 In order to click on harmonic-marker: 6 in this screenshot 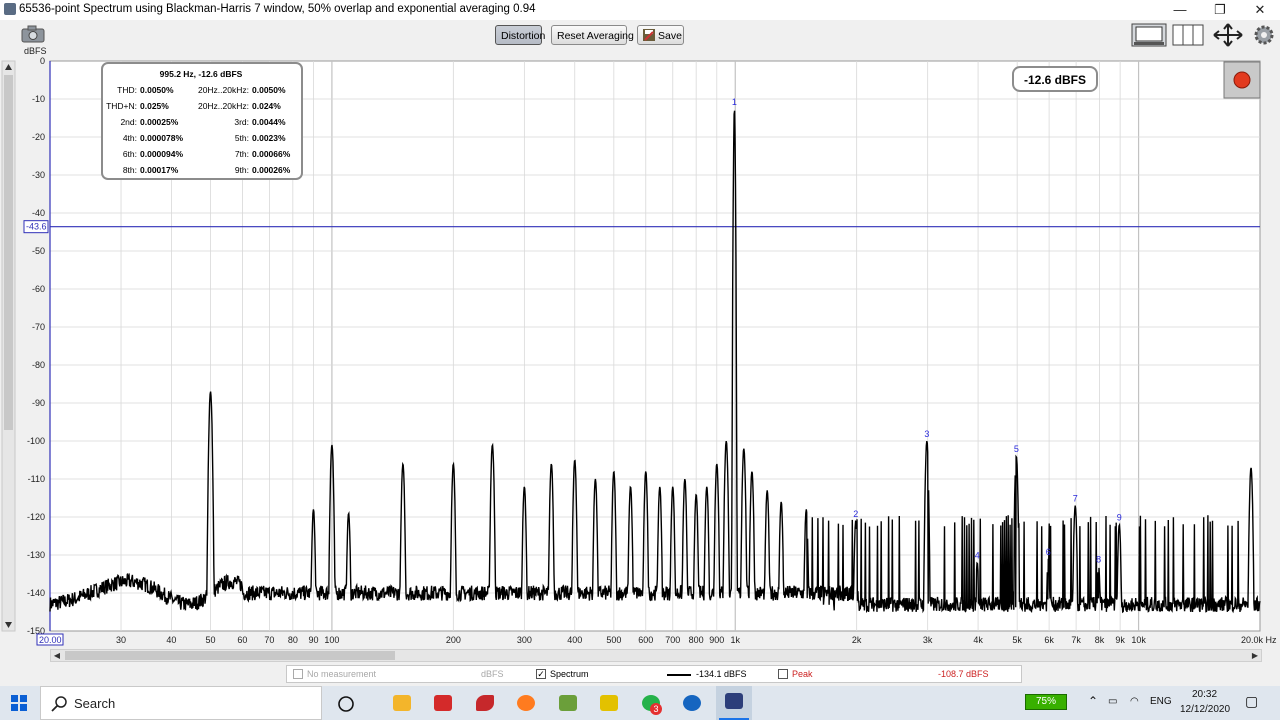, I will do `click(1048, 552)`.